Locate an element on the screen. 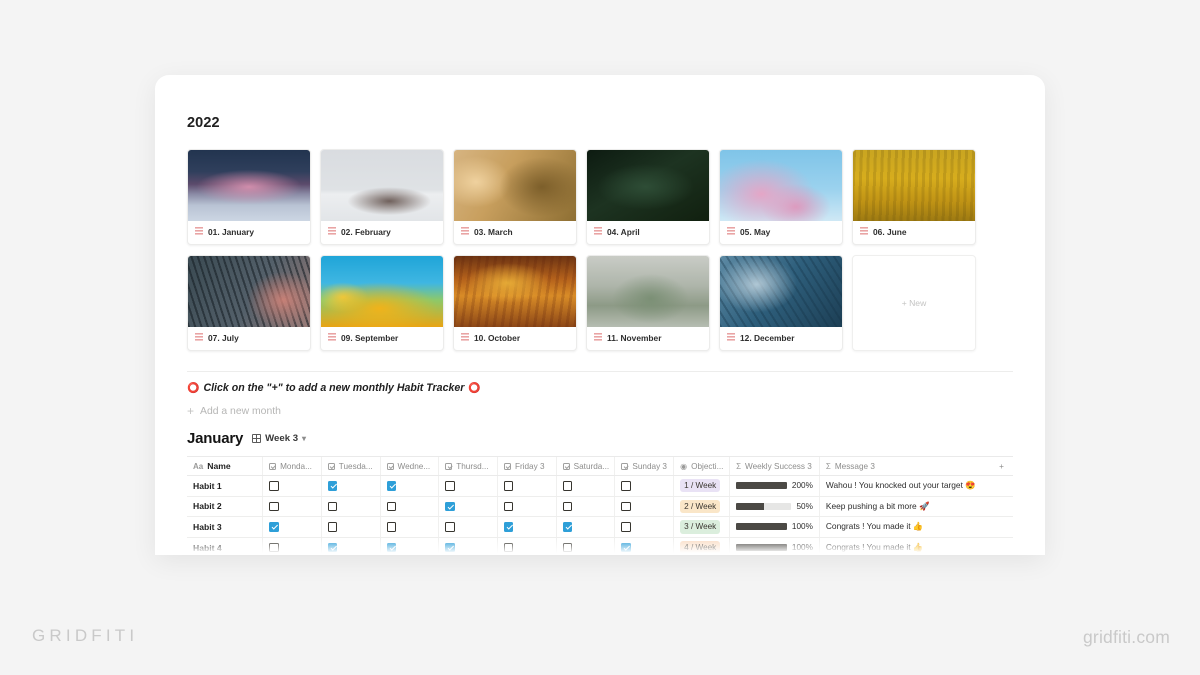 This screenshot has height=675, width=1200. month-card: 01. January is located at coordinates (249, 197).